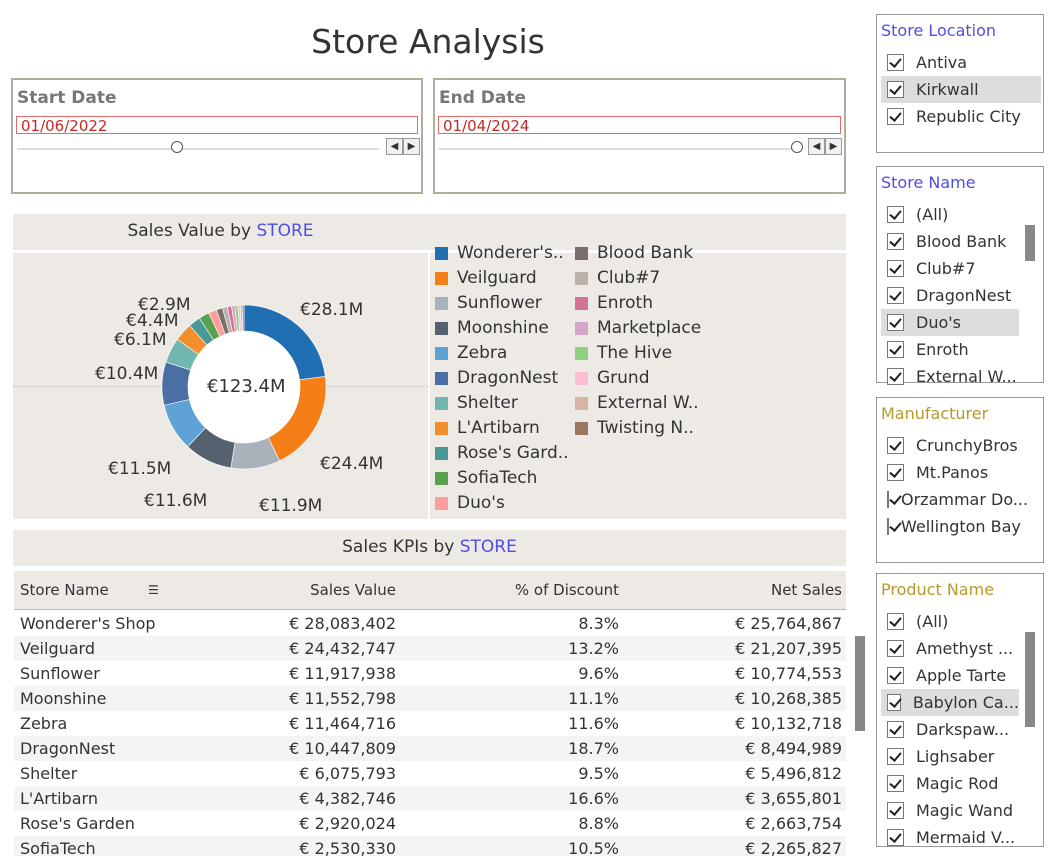  I want to click on filter-item: Lighsaber, so click(950, 756).